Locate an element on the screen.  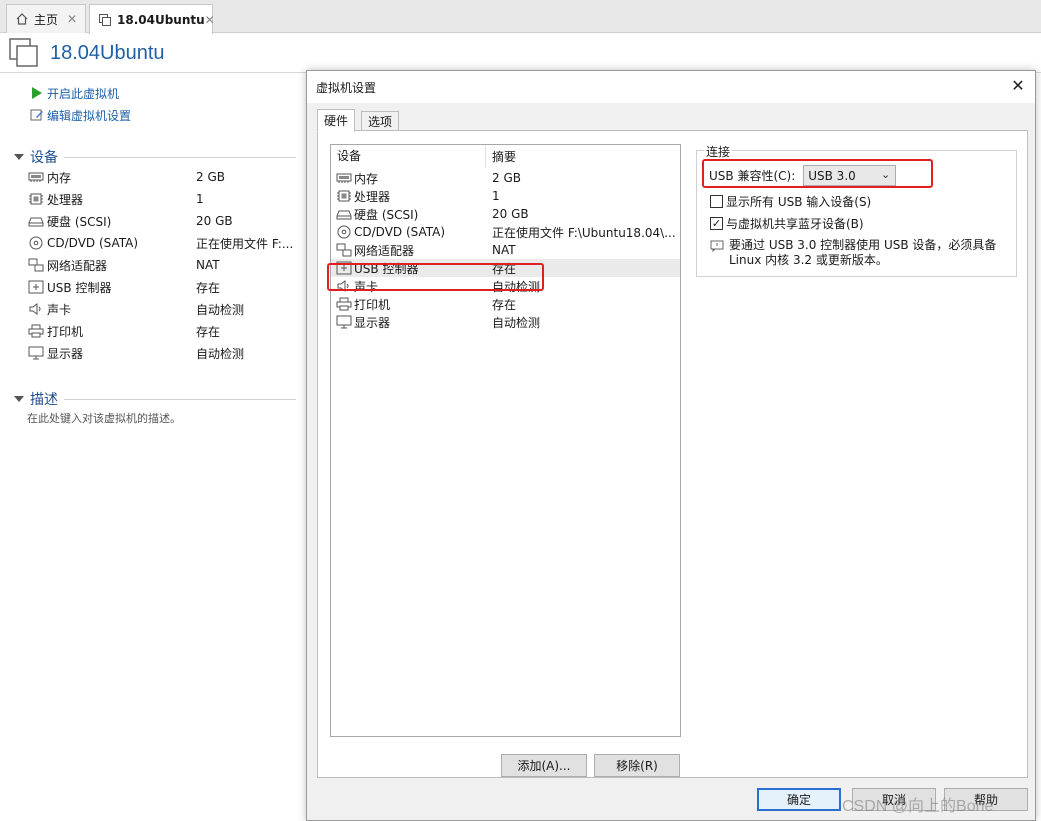
device-value: 1 is located at coordinates (200, 199).